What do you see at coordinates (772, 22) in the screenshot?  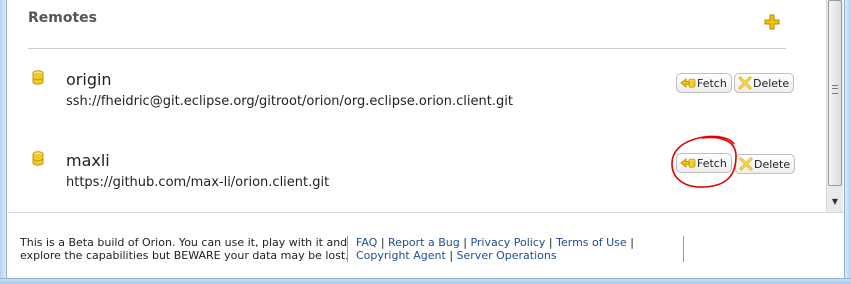 I see `plus-icon` at bounding box center [772, 22].